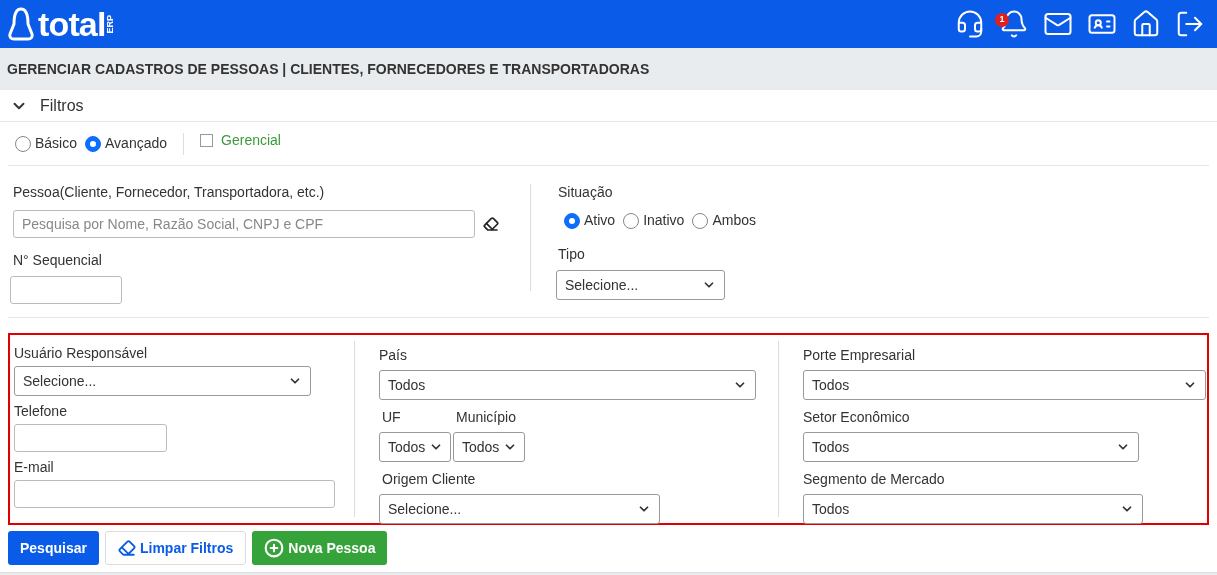  What do you see at coordinates (857, 417) in the screenshot?
I see `field-label: Setor Econômico` at bounding box center [857, 417].